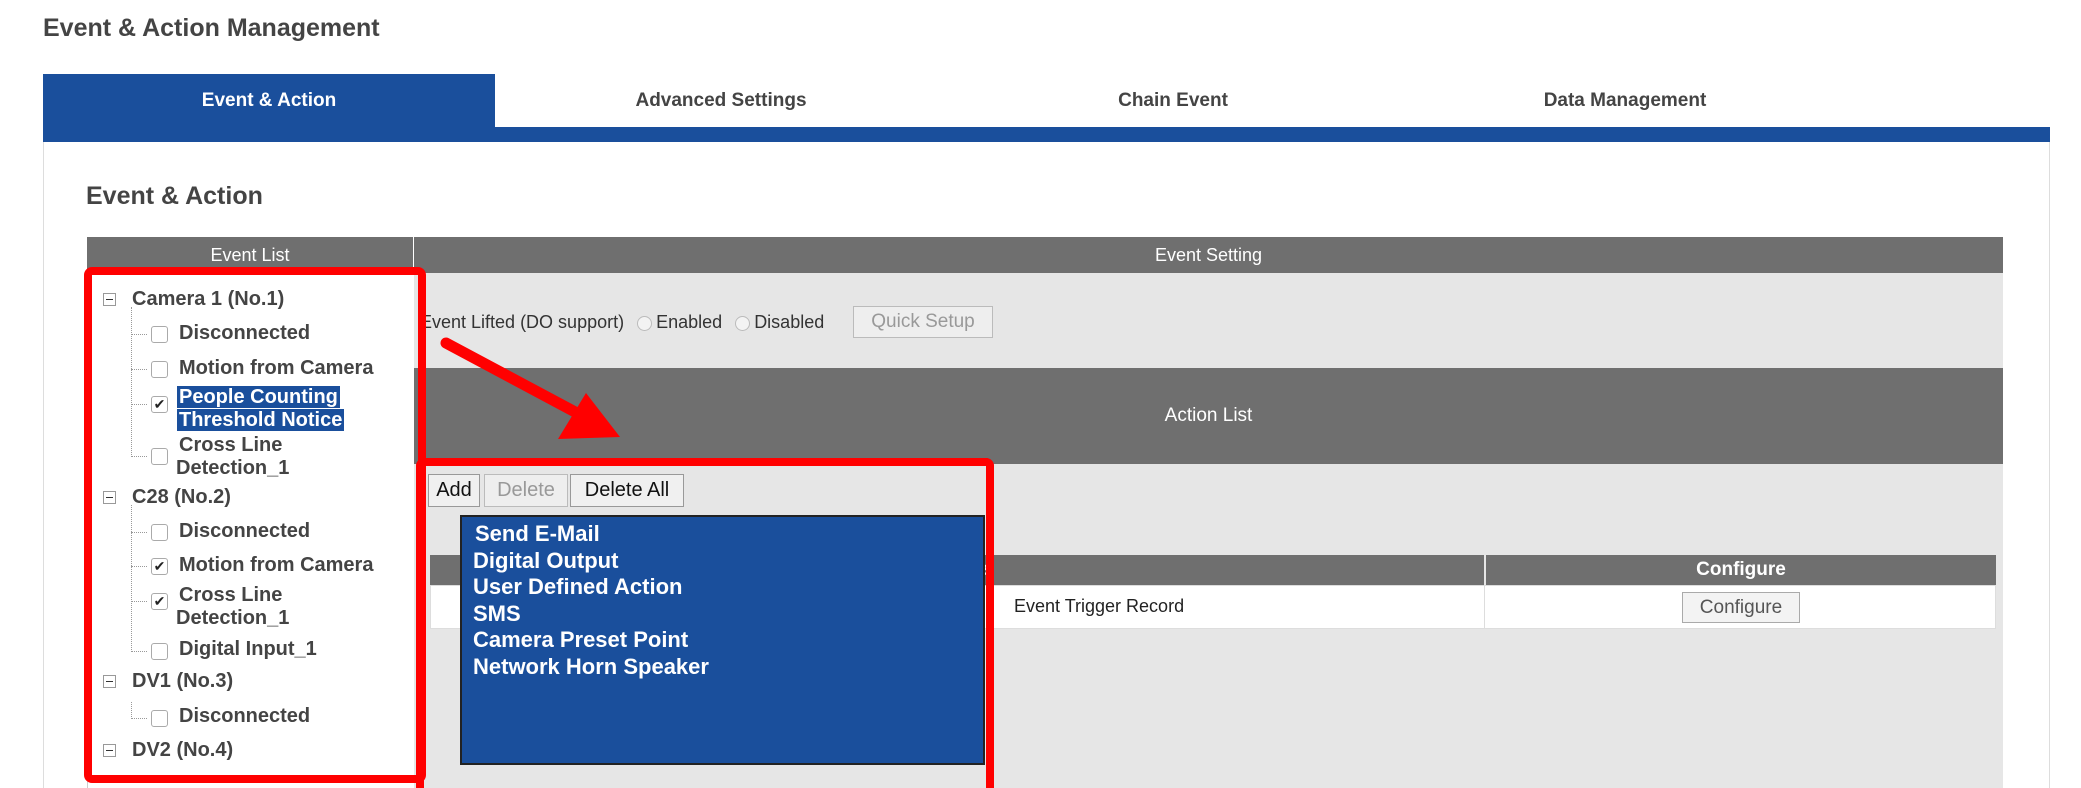 Image resolution: width=2081 pixels, height=788 pixels. What do you see at coordinates (1625, 100) in the screenshot?
I see `tab-data-management: Data Management` at bounding box center [1625, 100].